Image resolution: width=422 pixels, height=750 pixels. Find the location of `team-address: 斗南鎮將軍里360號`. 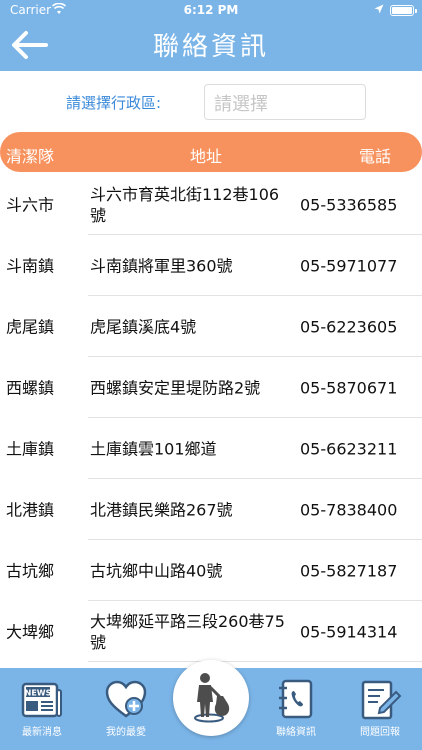

team-address: 斗南鎮將軍里360號 is located at coordinates (161, 265).